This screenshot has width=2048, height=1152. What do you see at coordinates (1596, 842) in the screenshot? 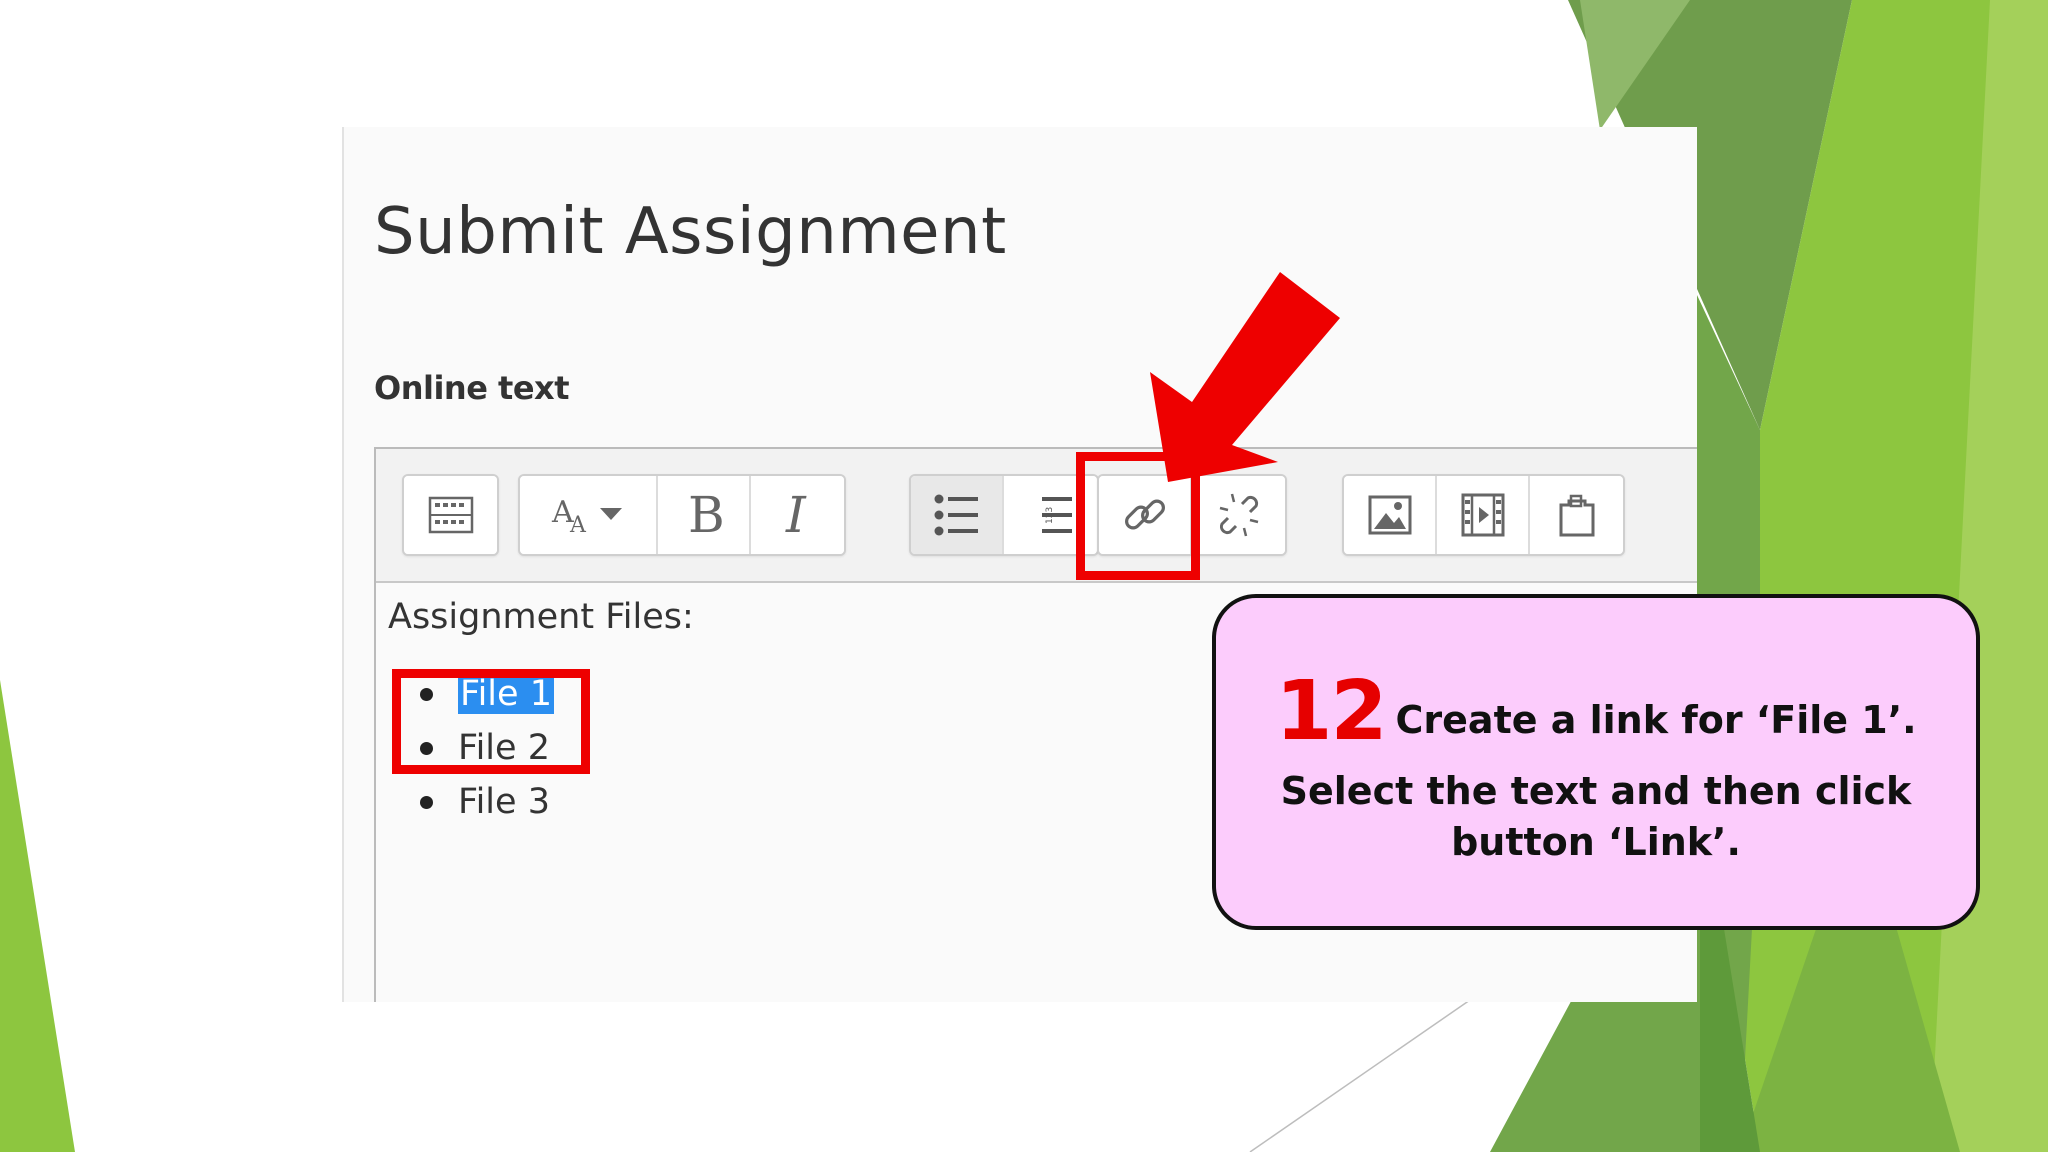
I see `callout-body-line-2: button ‘Link’.` at bounding box center [1596, 842].